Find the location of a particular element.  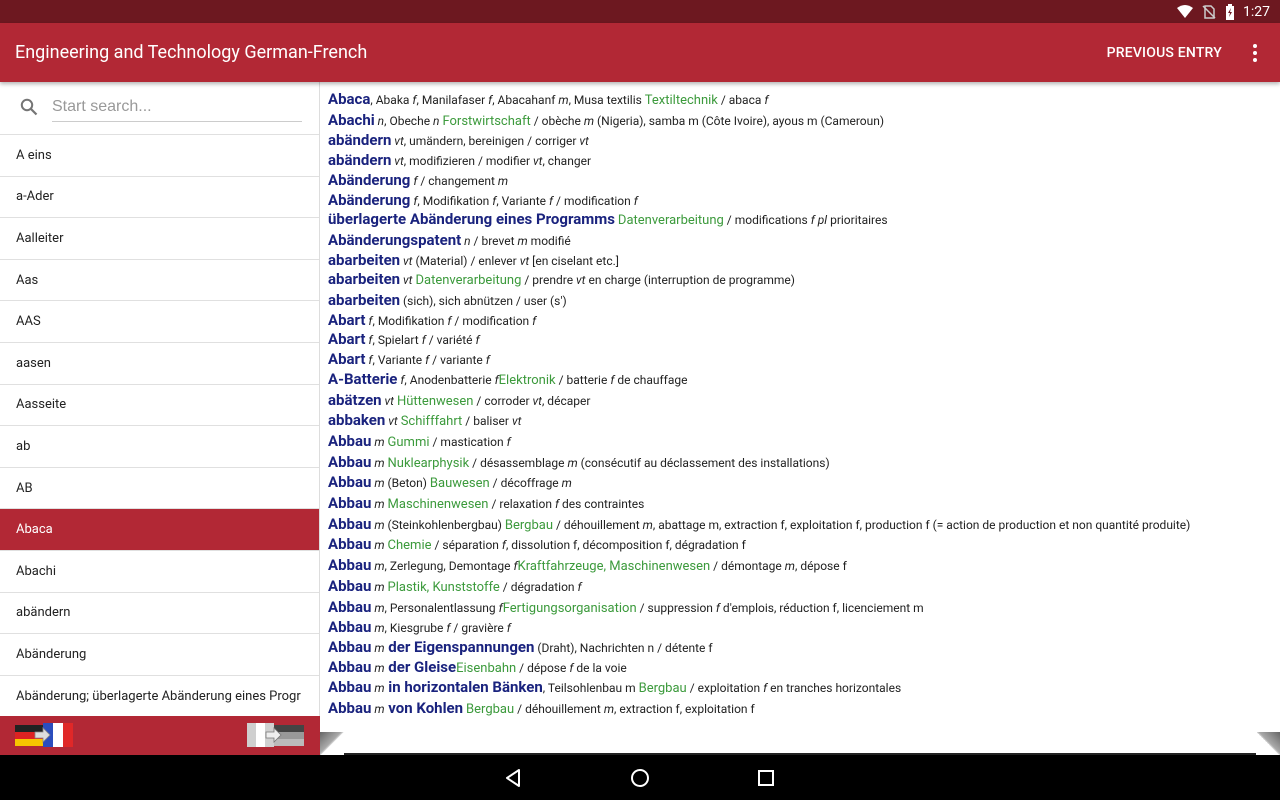

dictionary-entry: Abbau m Gummi / mastication f is located at coordinates (804, 442).